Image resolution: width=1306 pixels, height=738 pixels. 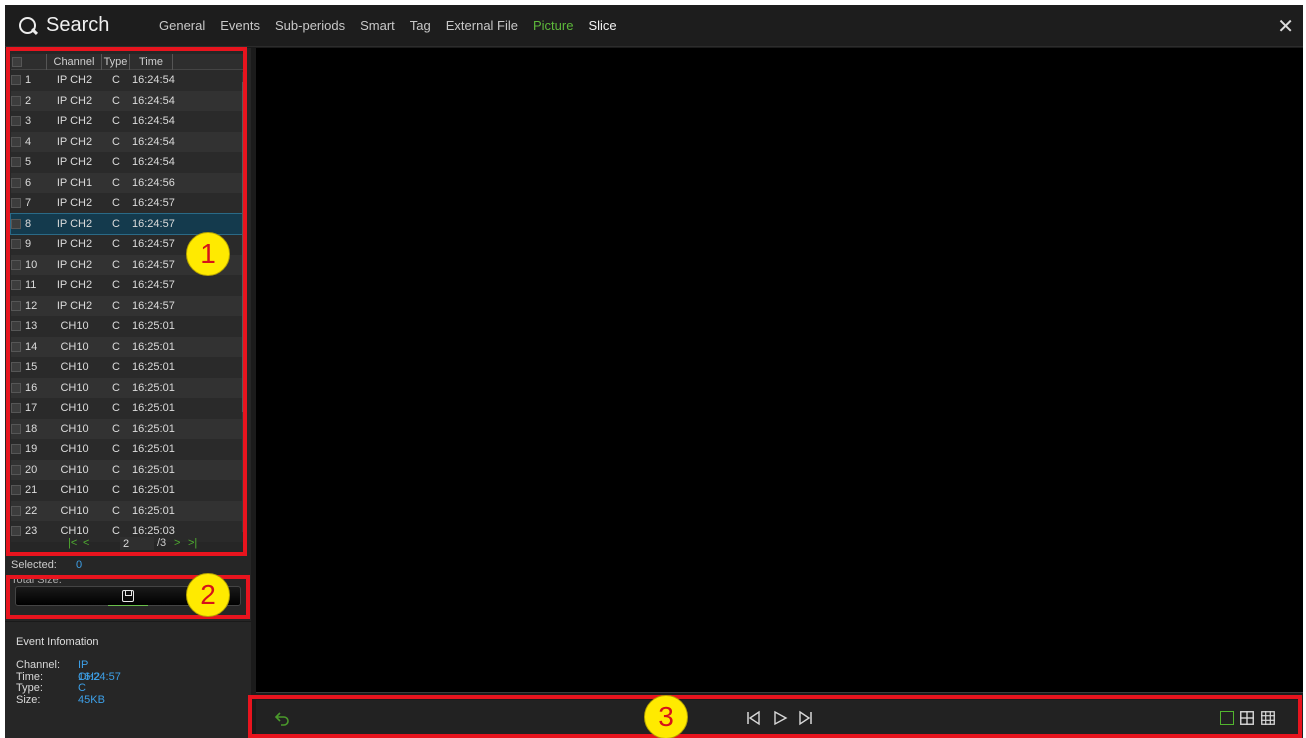 I want to click on row-time: 16:25:01, so click(x=153, y=510).